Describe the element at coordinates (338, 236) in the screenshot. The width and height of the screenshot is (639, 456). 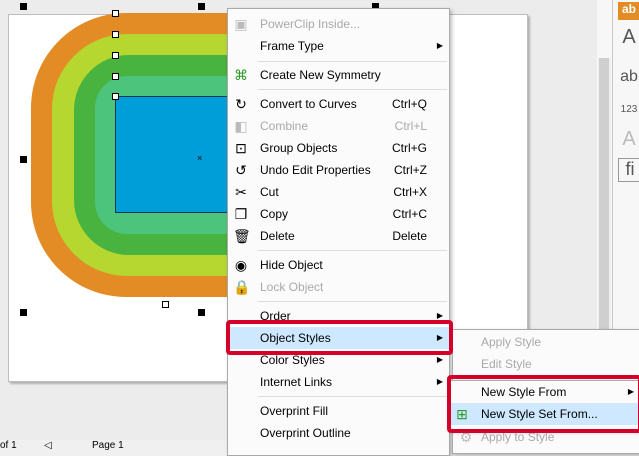
I see `menu-item-delete: 🗑 Delete Delete` at that location.